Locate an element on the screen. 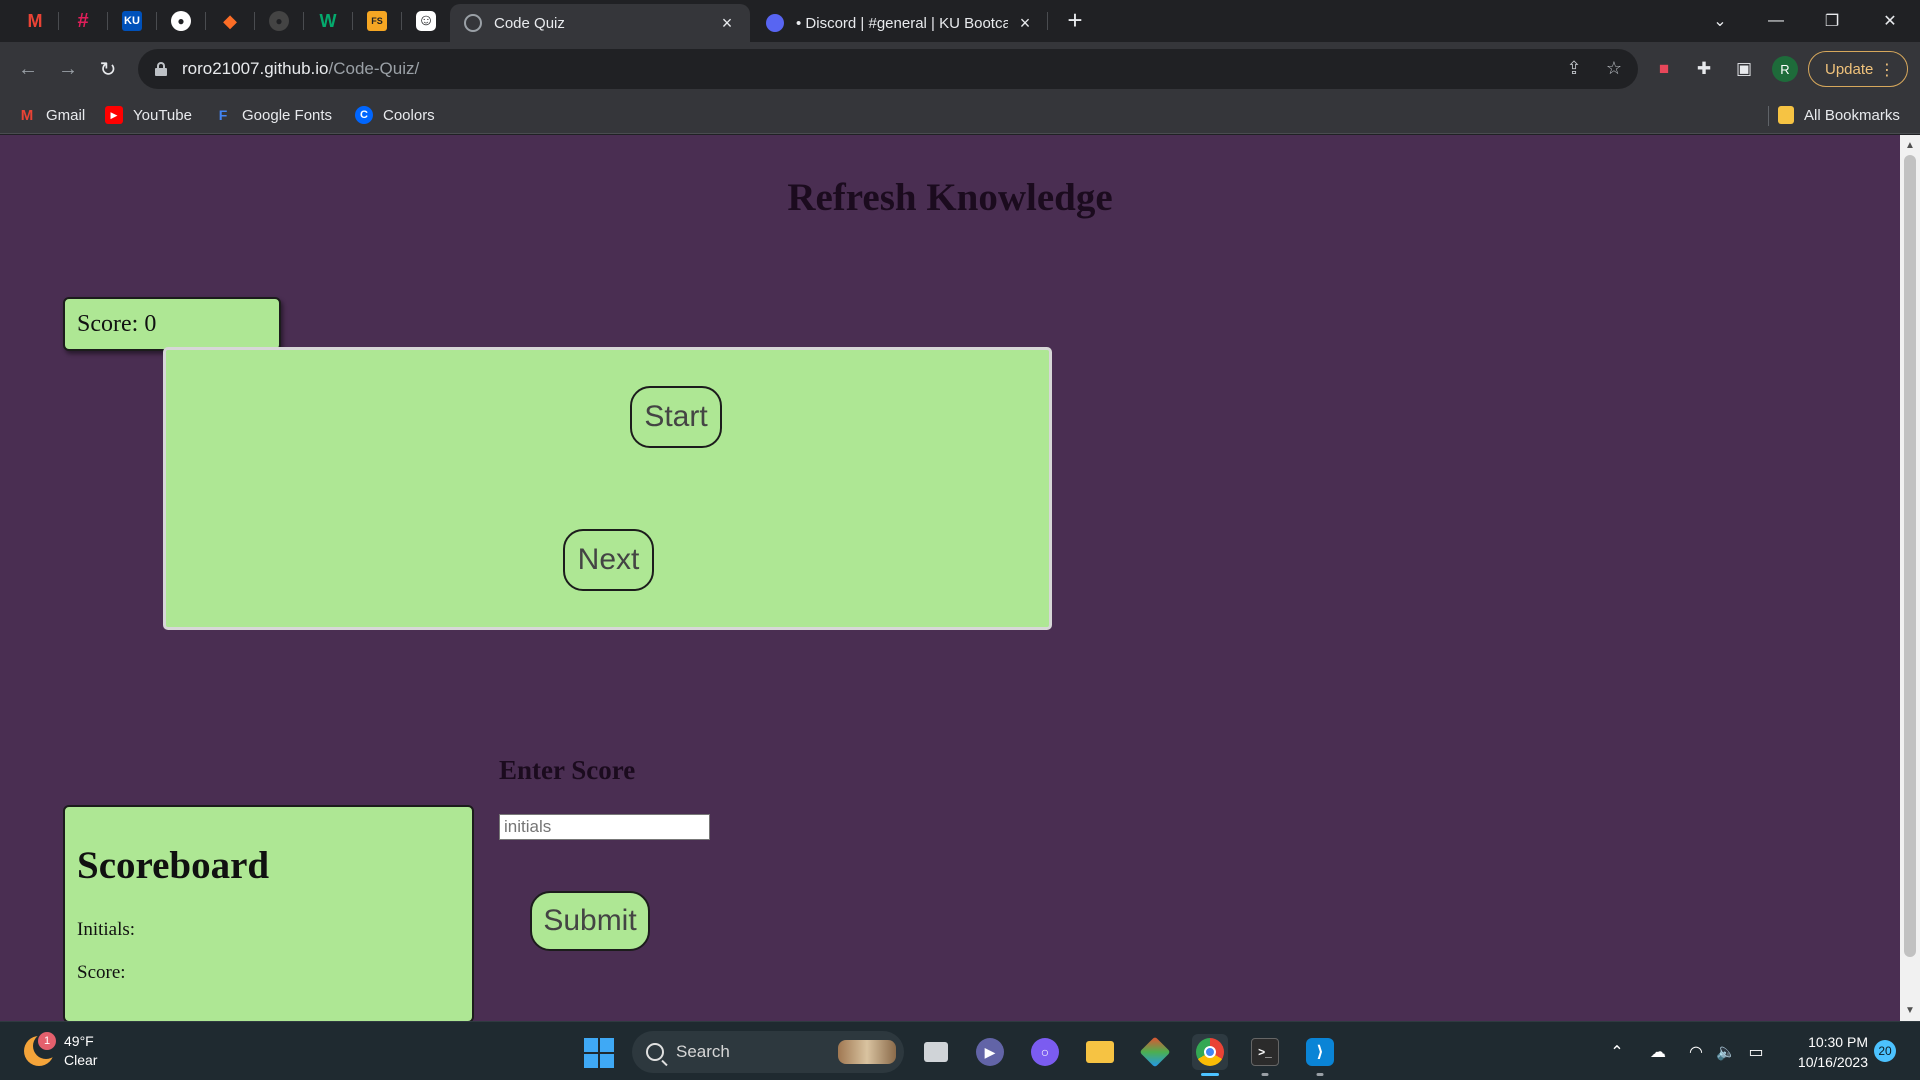 The image size is (1920, 1080). minimize-button: — is located at coordinates (1776, 21).